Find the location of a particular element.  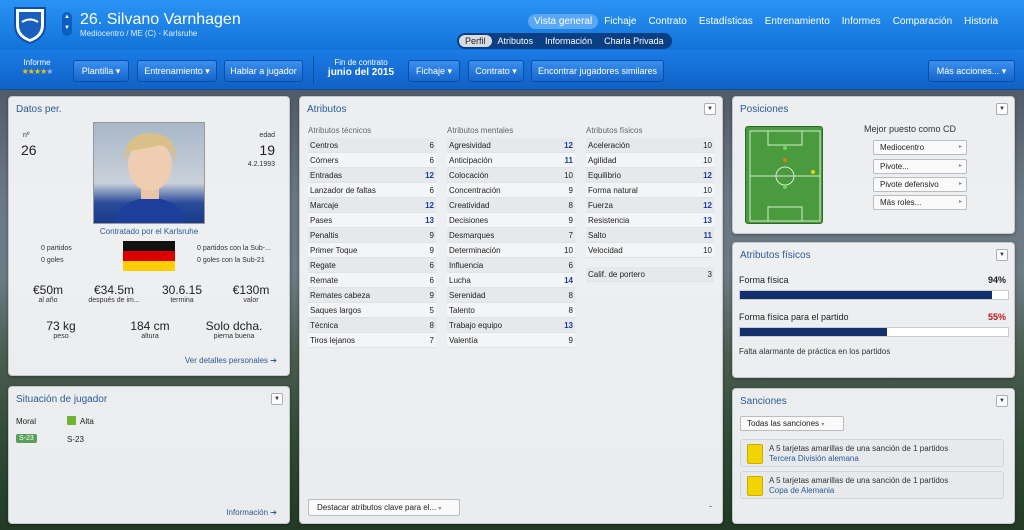

hablar-jugador-button: Hablar a jugador is located at coordinates (263, 71).